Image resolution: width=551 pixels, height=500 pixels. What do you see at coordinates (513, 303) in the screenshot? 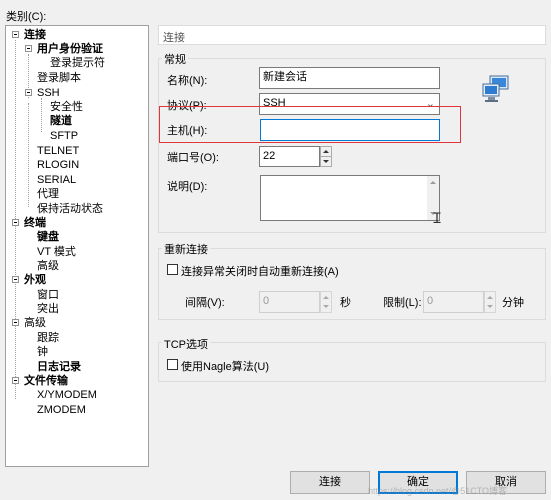
I see `minutes-unit: 分钟` at bounding box center [513, 303].